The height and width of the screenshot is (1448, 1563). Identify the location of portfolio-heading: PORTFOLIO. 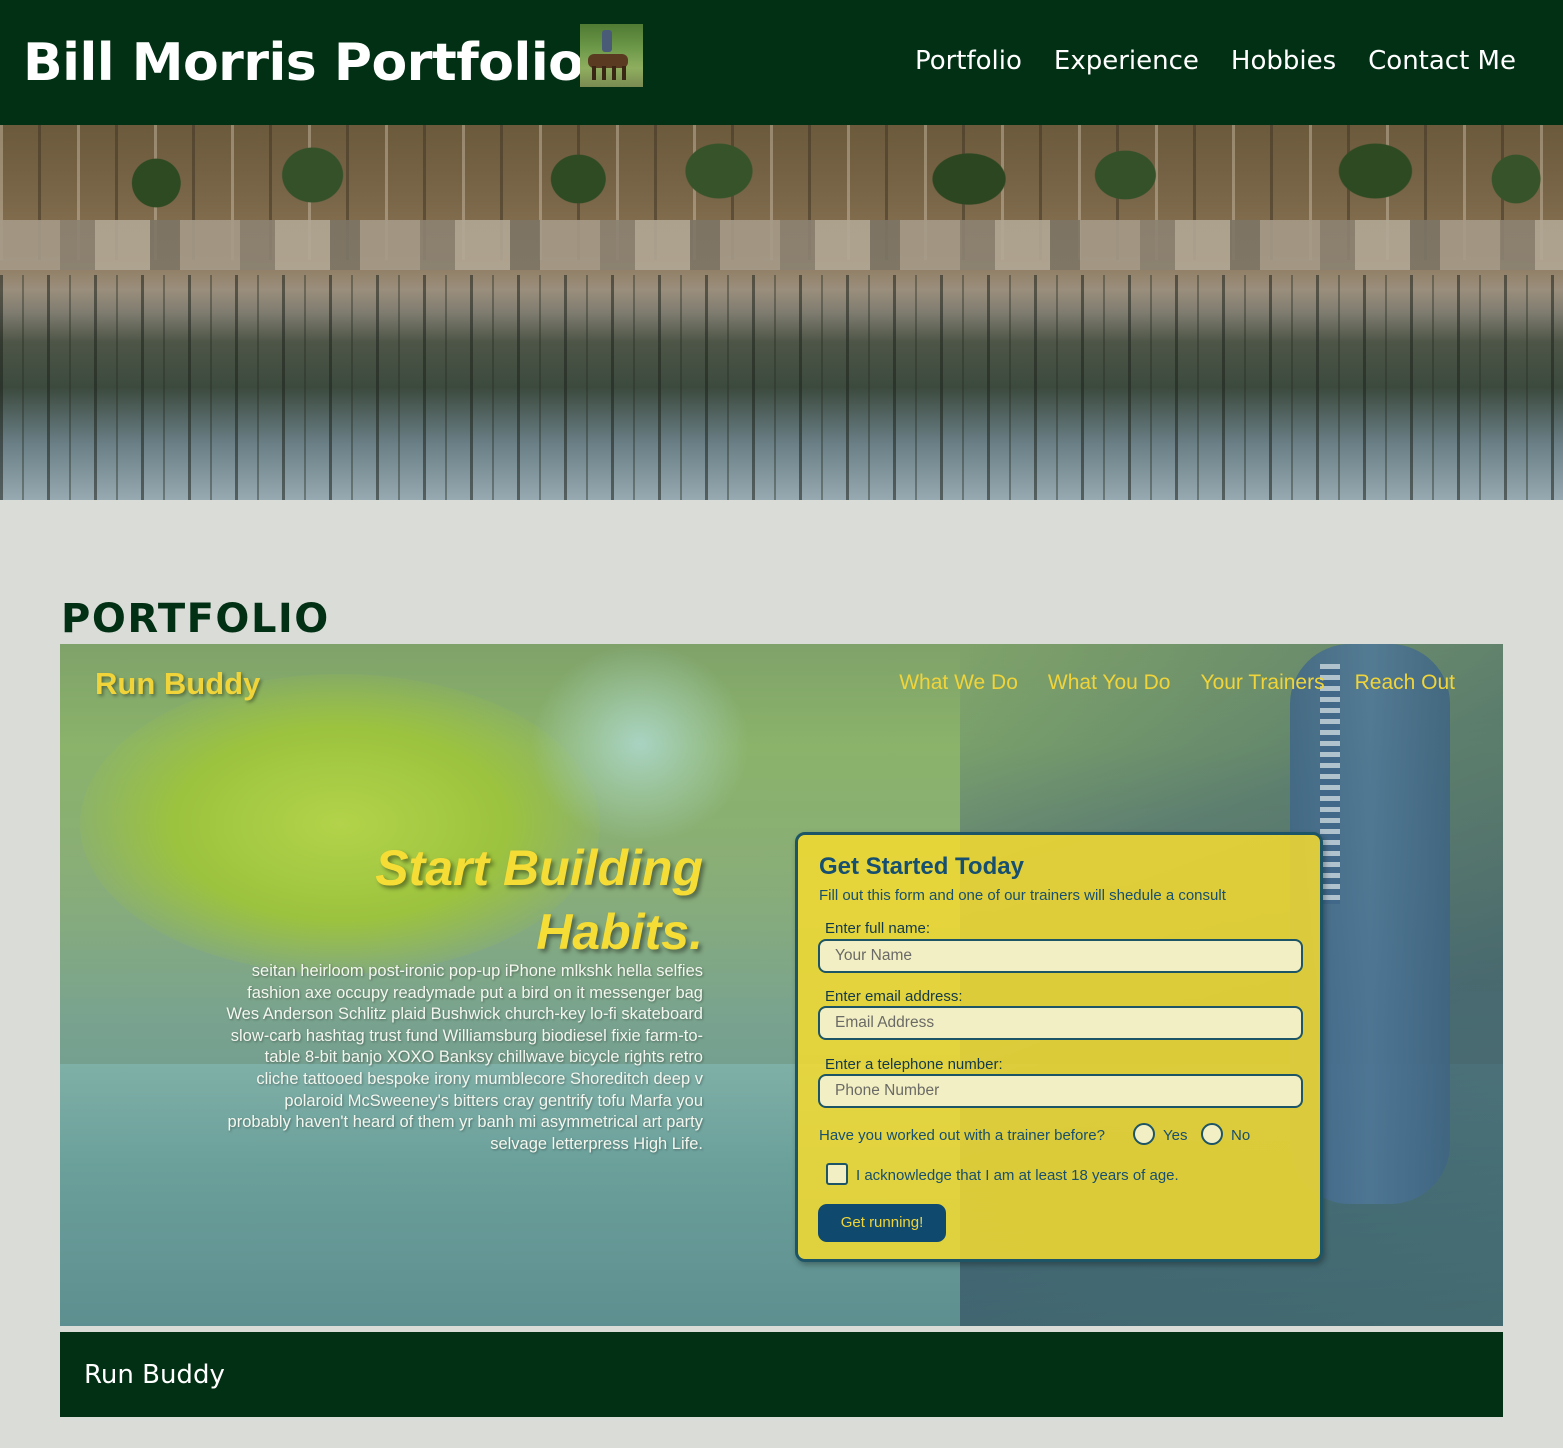
(195, 619).